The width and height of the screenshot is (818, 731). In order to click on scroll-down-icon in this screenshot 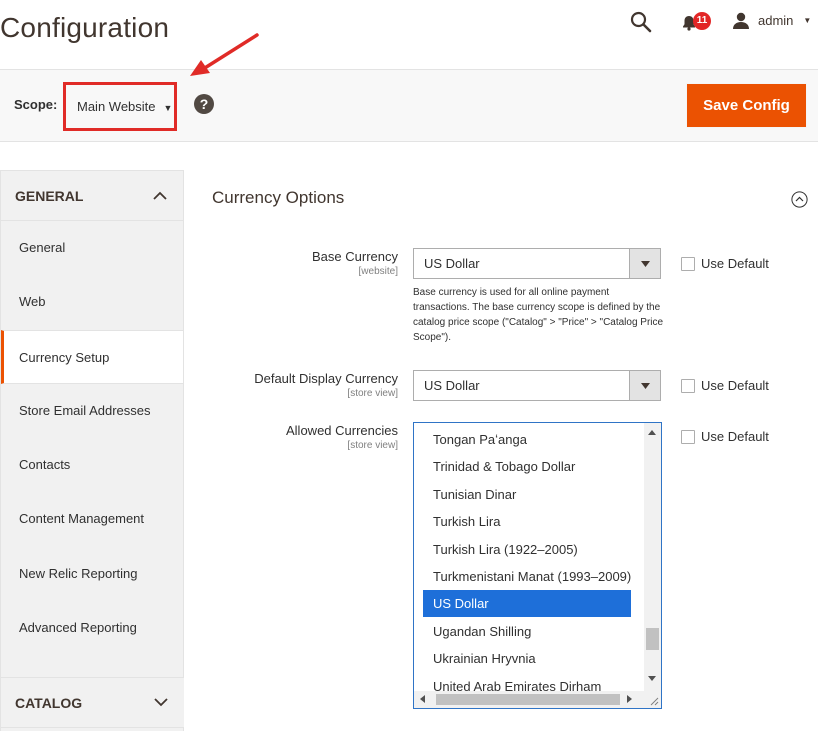, I will do `click(652, 678)`.